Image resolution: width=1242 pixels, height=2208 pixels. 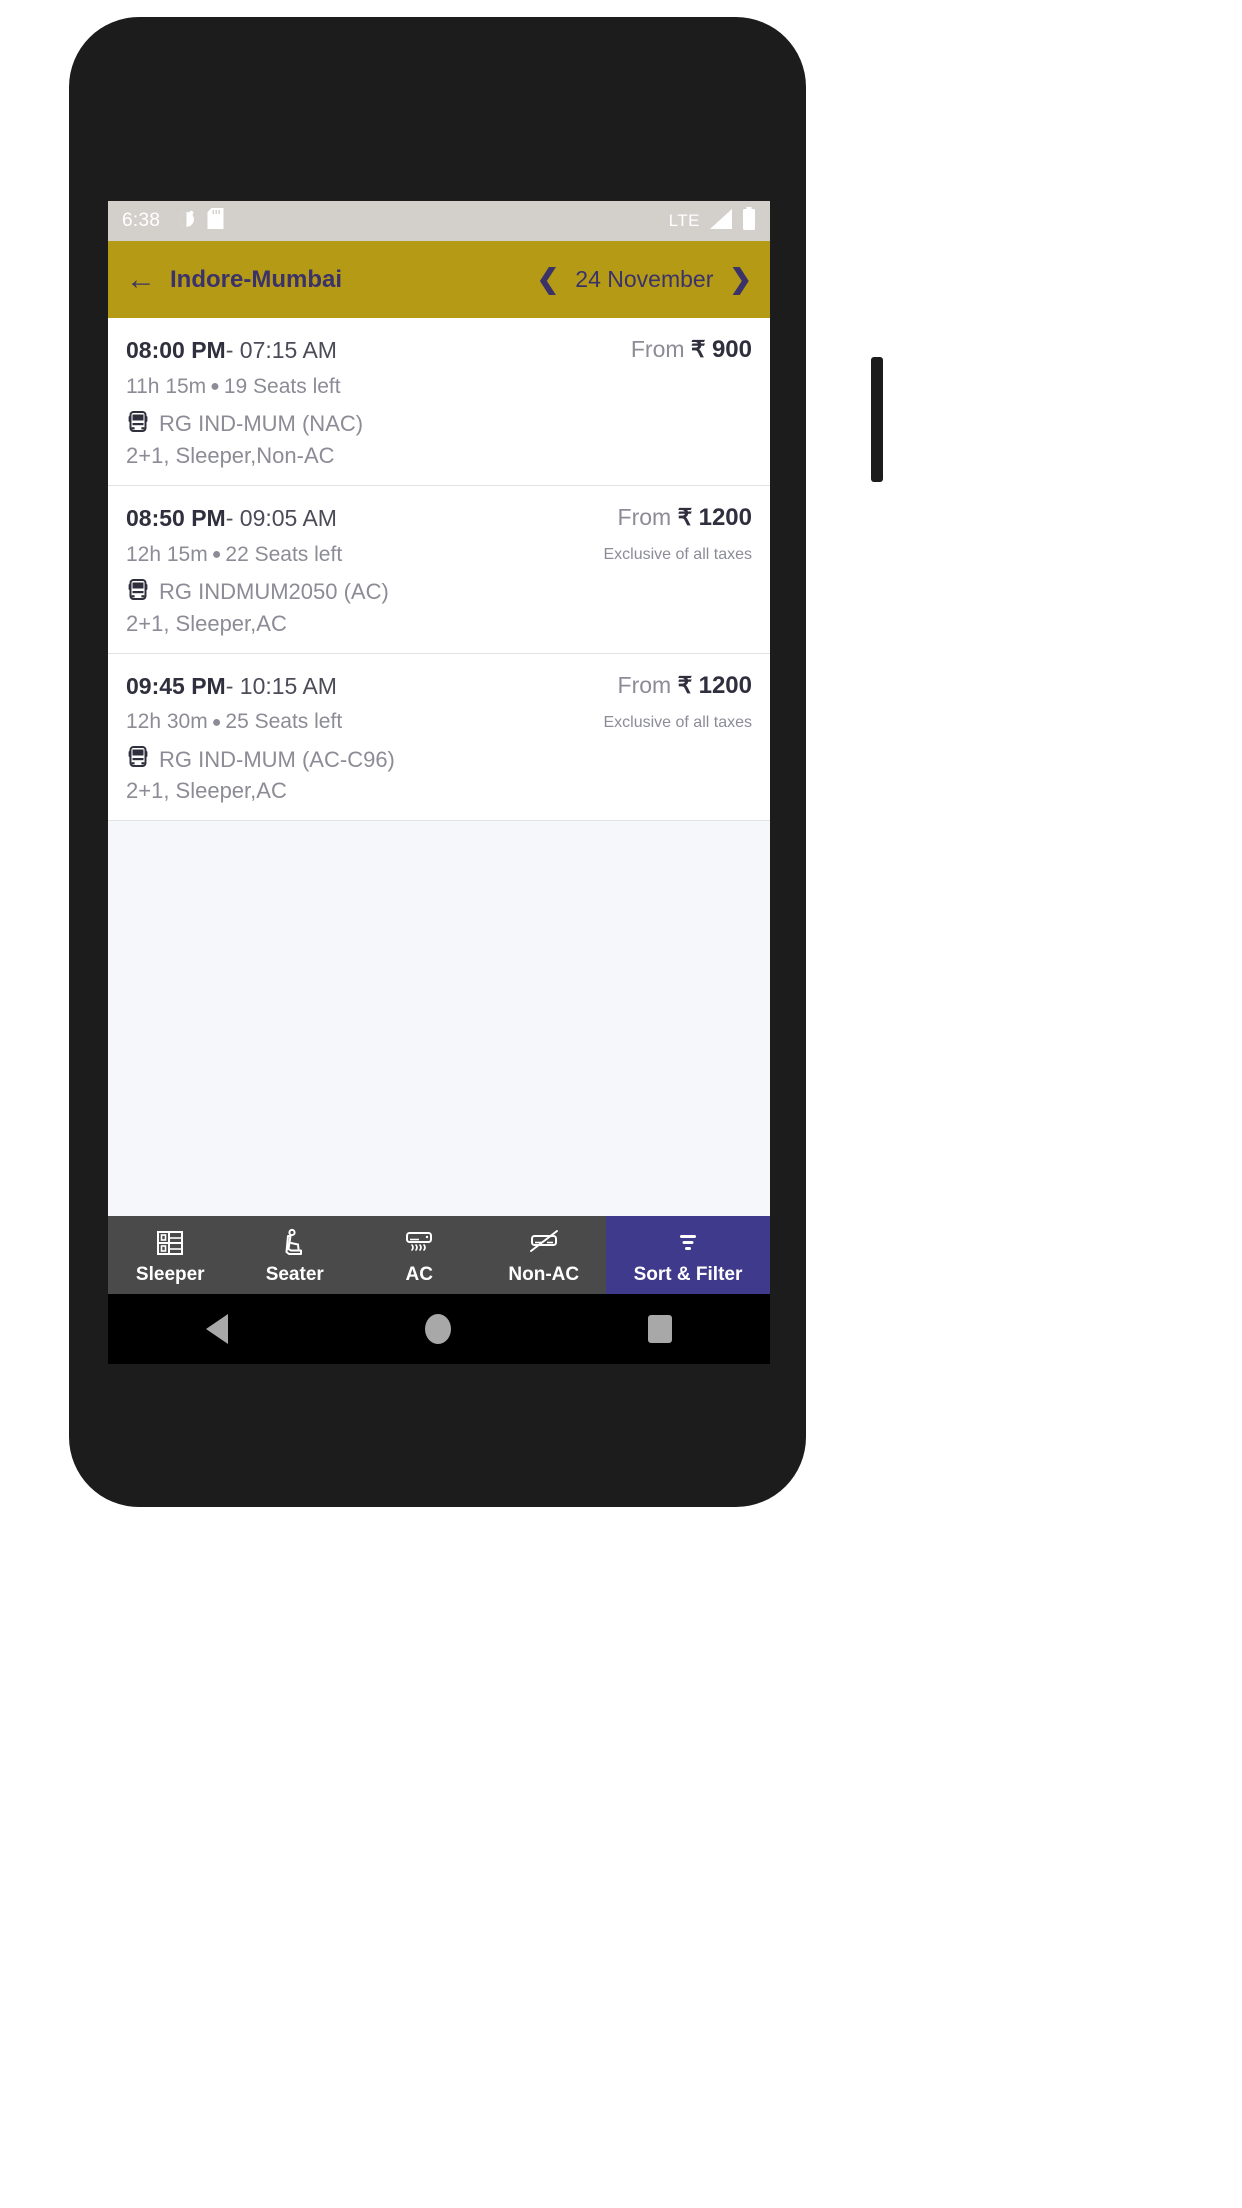 I want to click on chevron-left-icon: ❮, so click(x=548, y=279).